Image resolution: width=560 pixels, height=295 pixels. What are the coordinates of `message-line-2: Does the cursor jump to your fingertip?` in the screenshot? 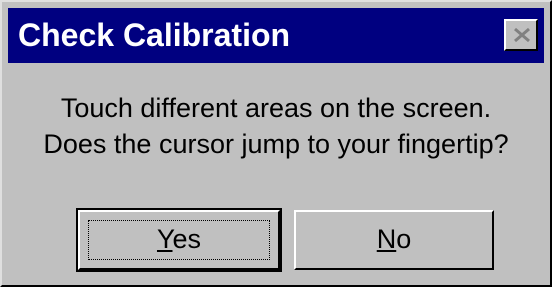 It's located at (276, 144).